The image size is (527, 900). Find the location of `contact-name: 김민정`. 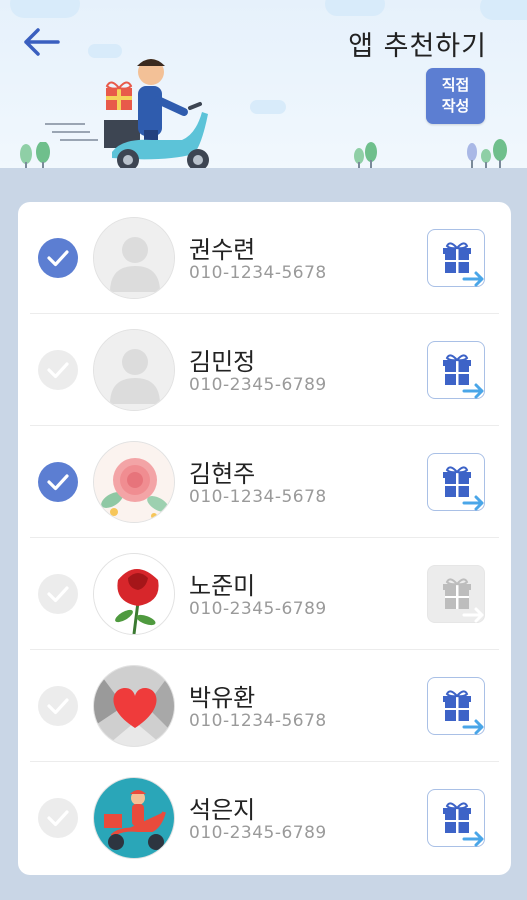

contact-name: 김민정 is located at coordinates (222, 362).